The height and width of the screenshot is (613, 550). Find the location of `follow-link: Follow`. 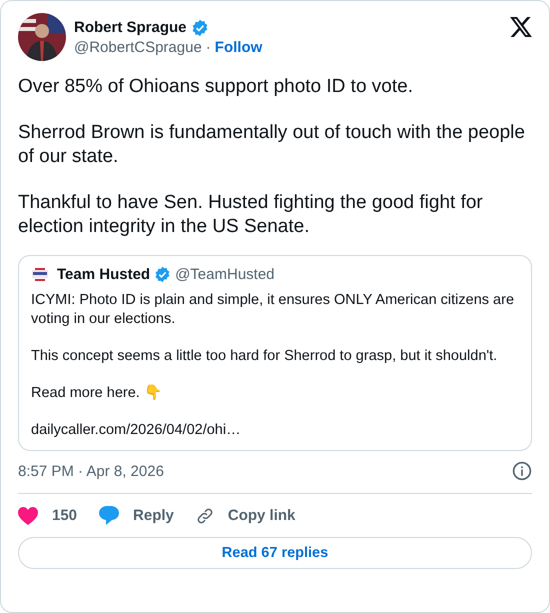

follow-link: Follow is located at coordinates (238, 47).